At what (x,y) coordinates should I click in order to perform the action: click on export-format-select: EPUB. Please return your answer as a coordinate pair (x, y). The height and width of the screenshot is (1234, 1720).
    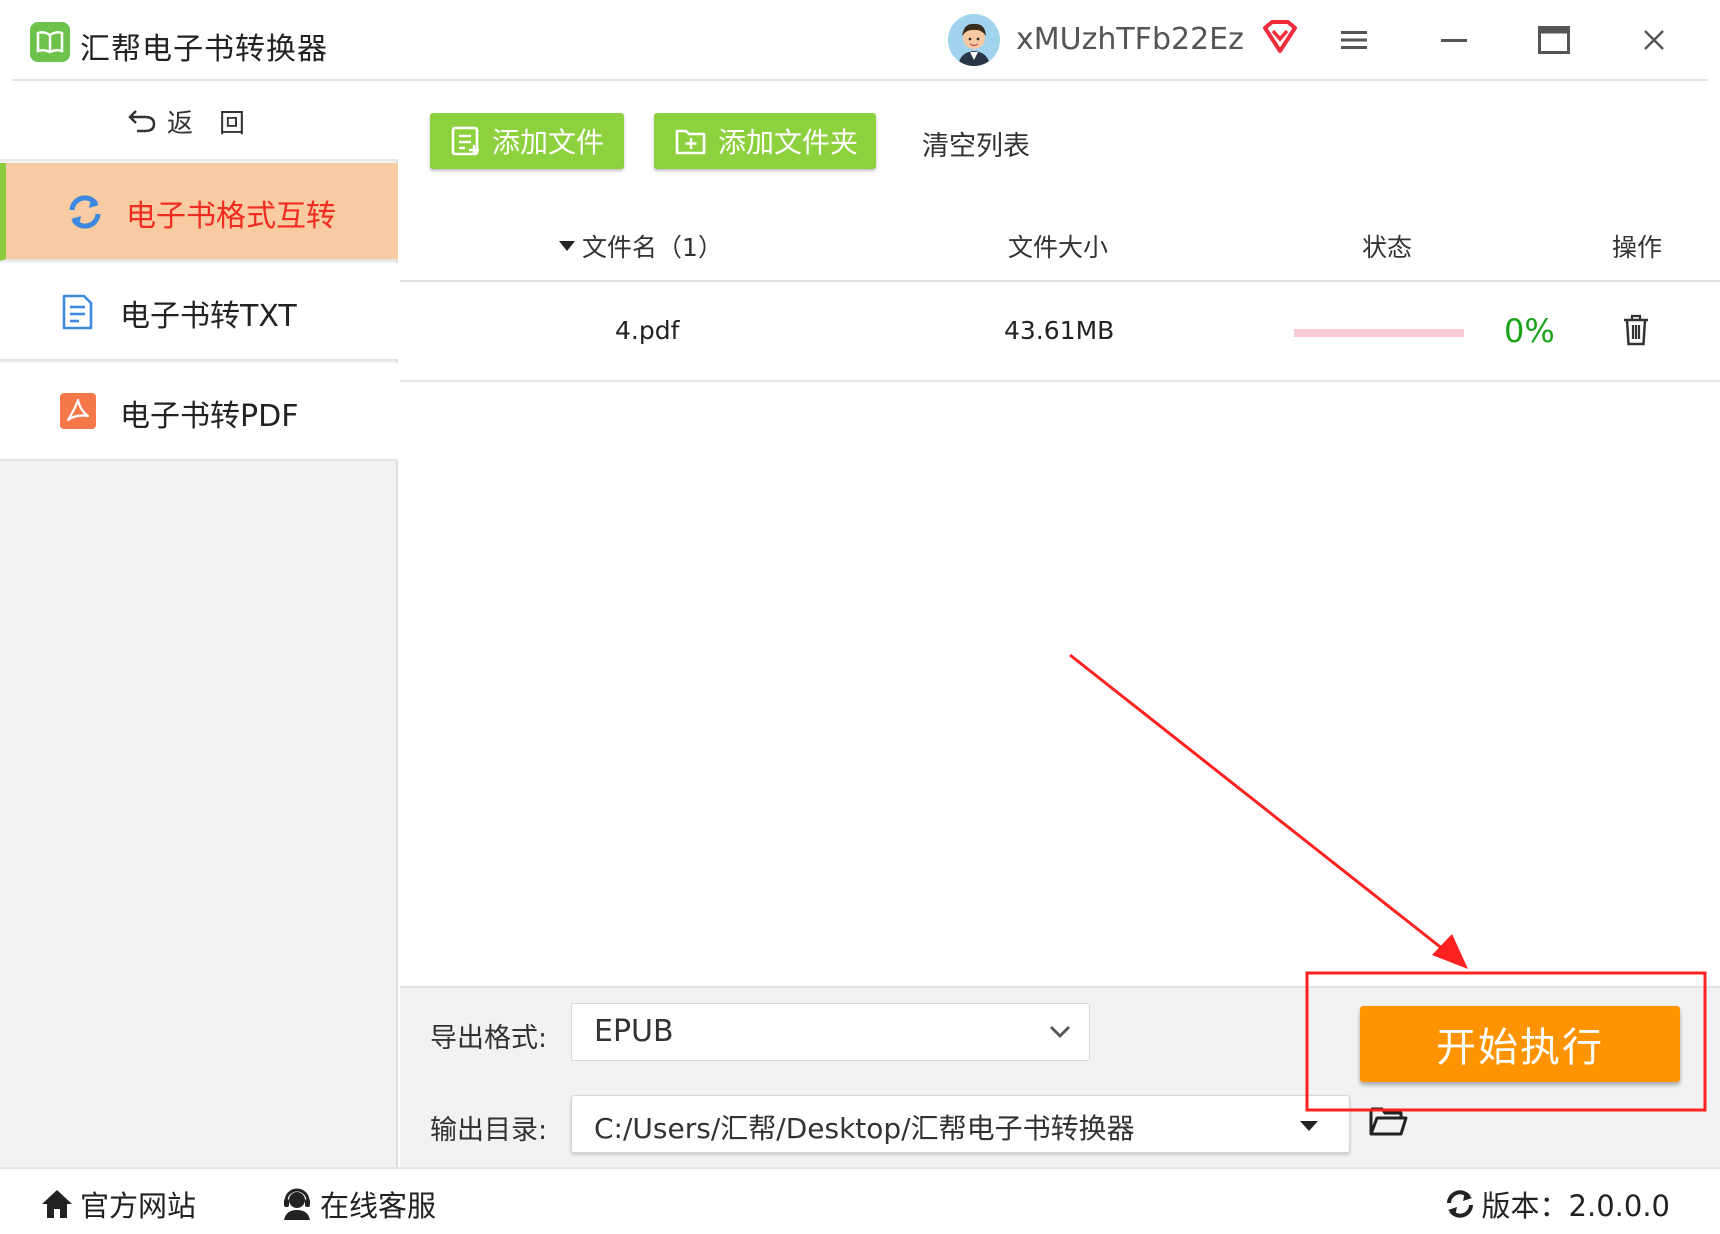
    Looking at the image, I should click on (830, 1032).